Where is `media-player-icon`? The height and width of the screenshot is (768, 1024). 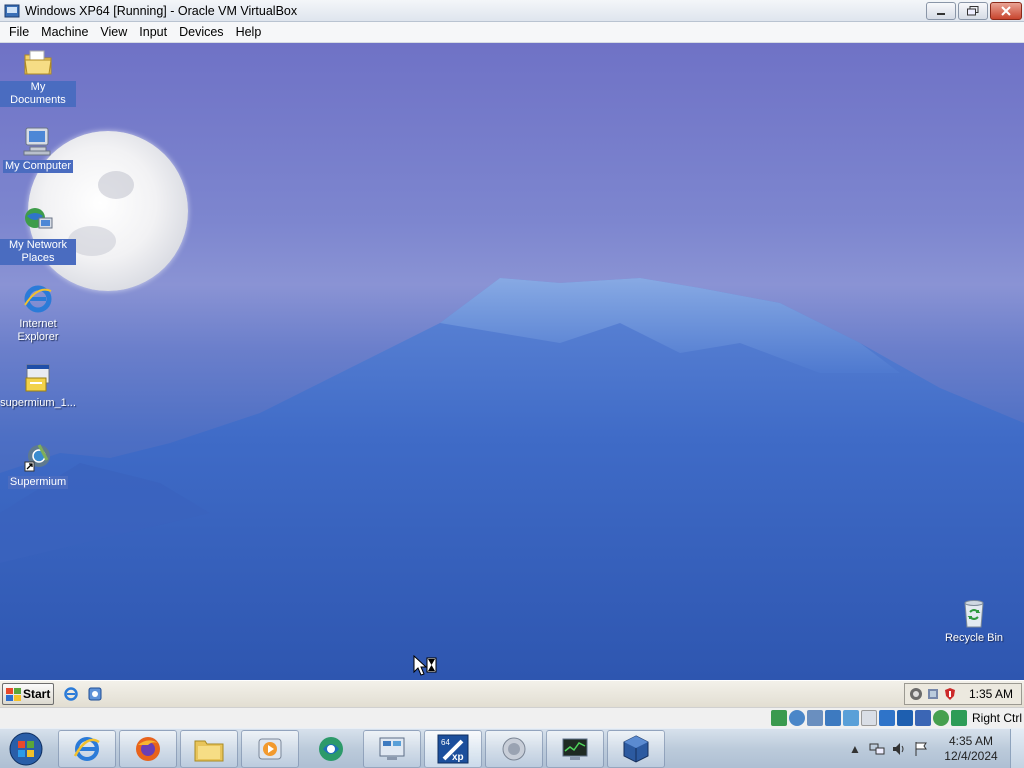
media-player-icon is located at coordinates (270, 748).